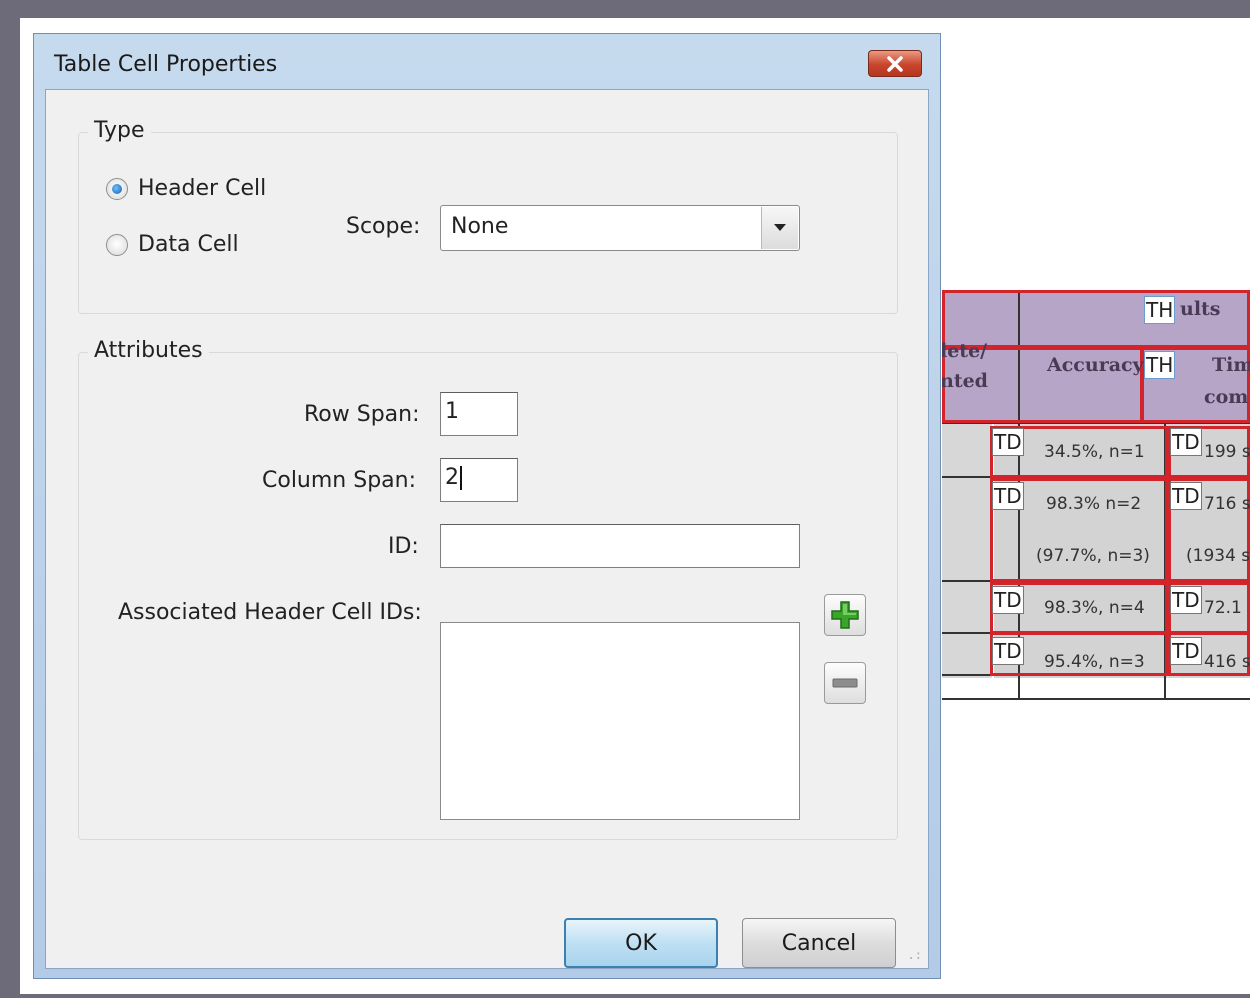 This screenshot has width=1250, height=998. I want to click on chevron-down-icon, so click(780, 227).